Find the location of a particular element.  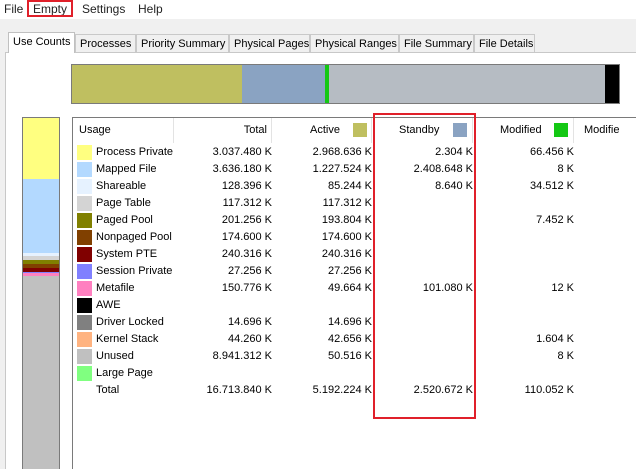

menu-file: File is located at coordinates (13, 9).